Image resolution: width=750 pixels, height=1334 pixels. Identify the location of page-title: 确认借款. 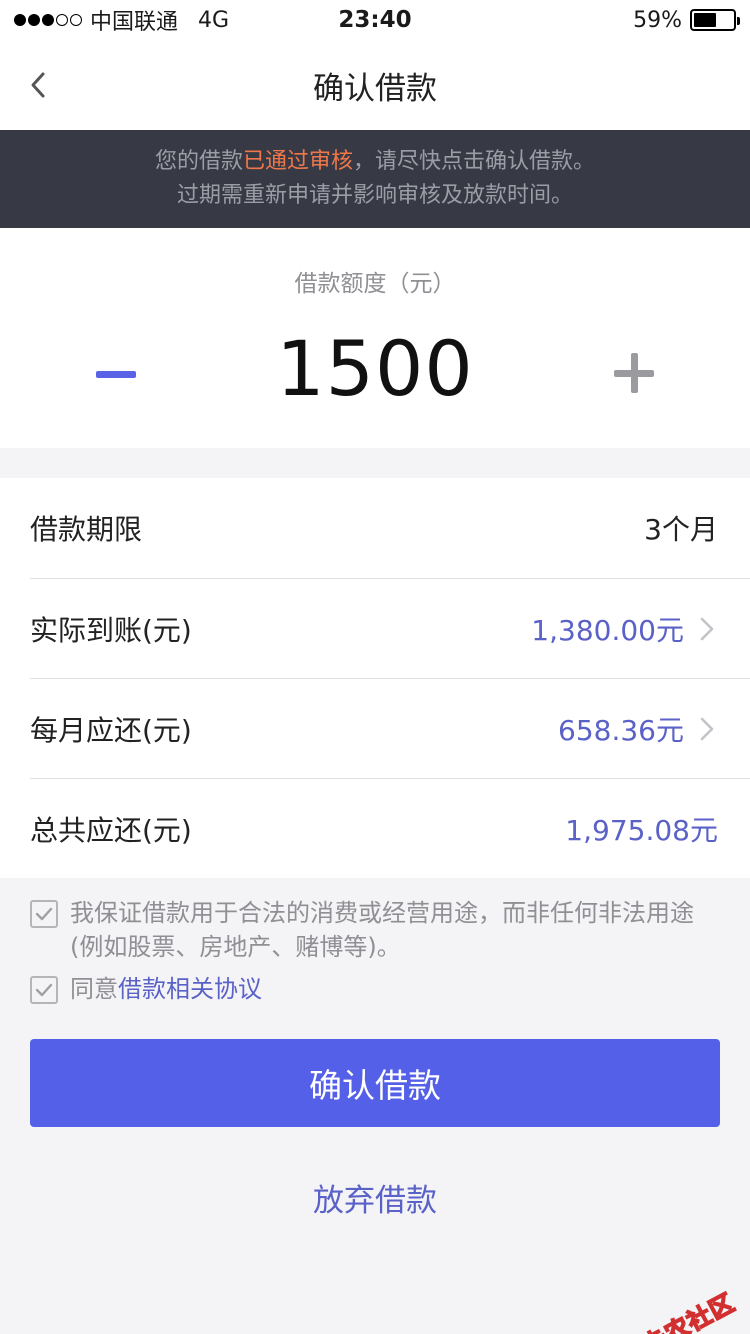
(375, 88).